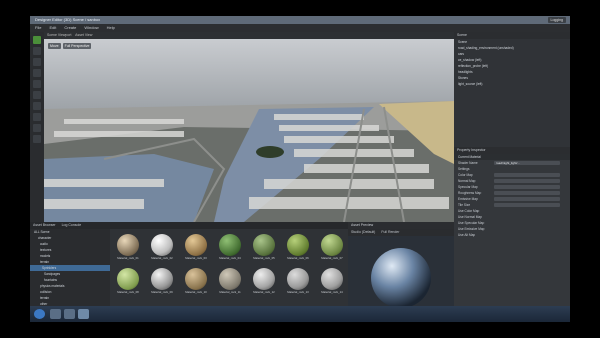 This screenshot has width=600, height=338. What do you see at coordinates (77, 46) in the screenshot?
I see `perspective-button: Full Perspective` at bounding box center [77, 46].